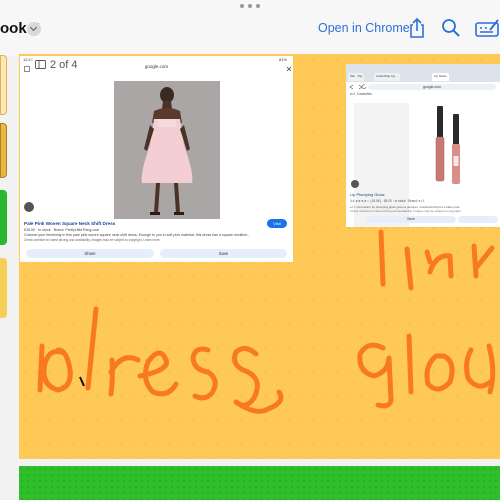 Image resolution: width=500 pixels, height=500 pixels. I want to click on keyboard-pencil-icon, so click(487, 28).